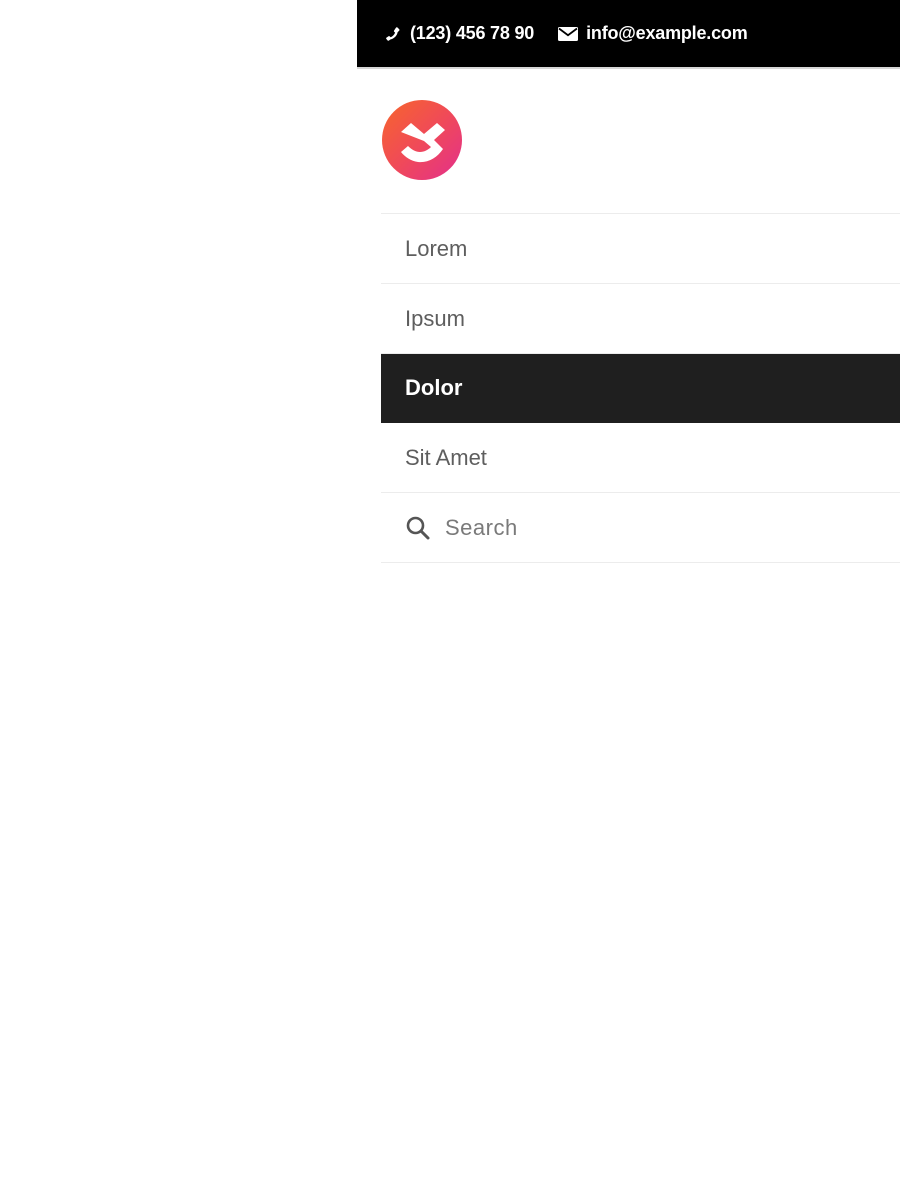 The width and height of the screenshot is (900, 1200). What do you see at coordinates (435, 318) in the screenshot?
I see `menu-item-label: Ipsum` at bounding box center [435, 318].